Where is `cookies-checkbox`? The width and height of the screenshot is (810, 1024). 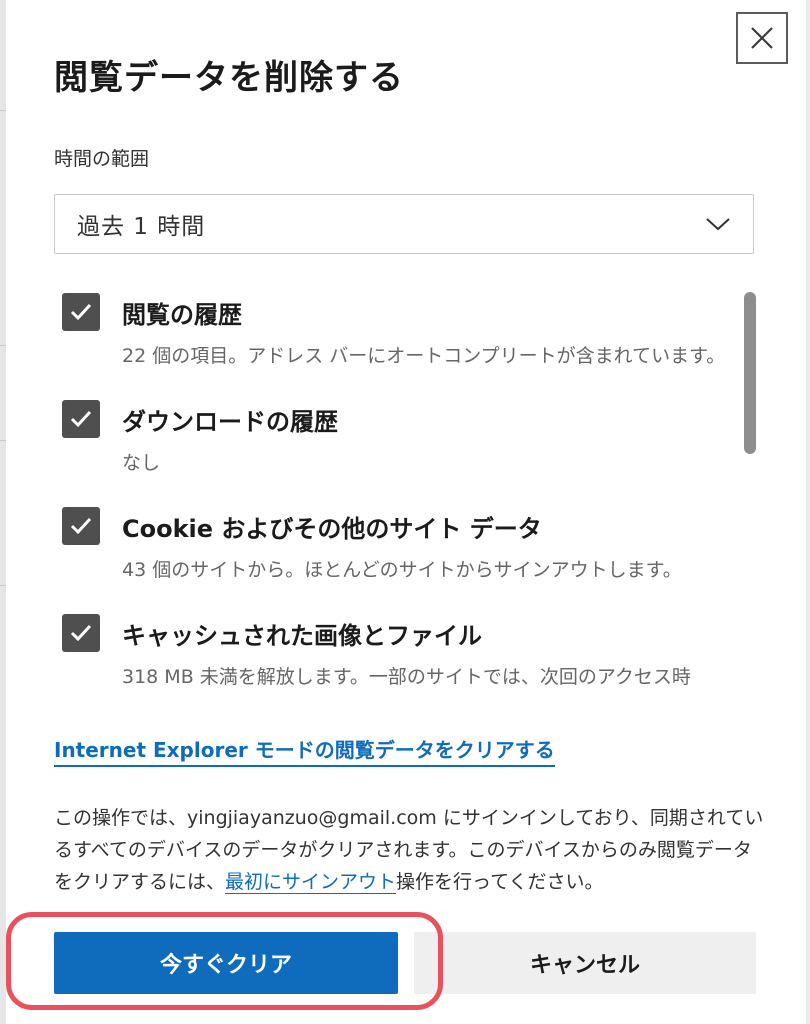
cookies-checkbox is located at coordinates (81, 526).